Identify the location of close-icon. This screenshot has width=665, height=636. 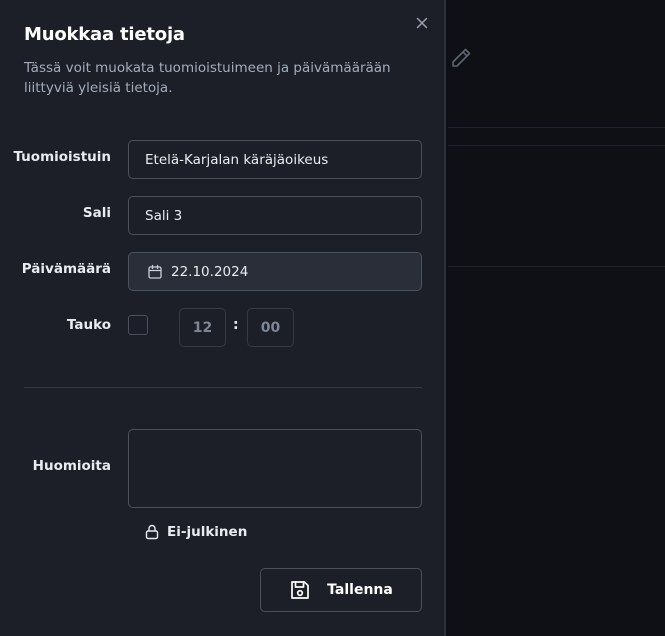
(422, 23).